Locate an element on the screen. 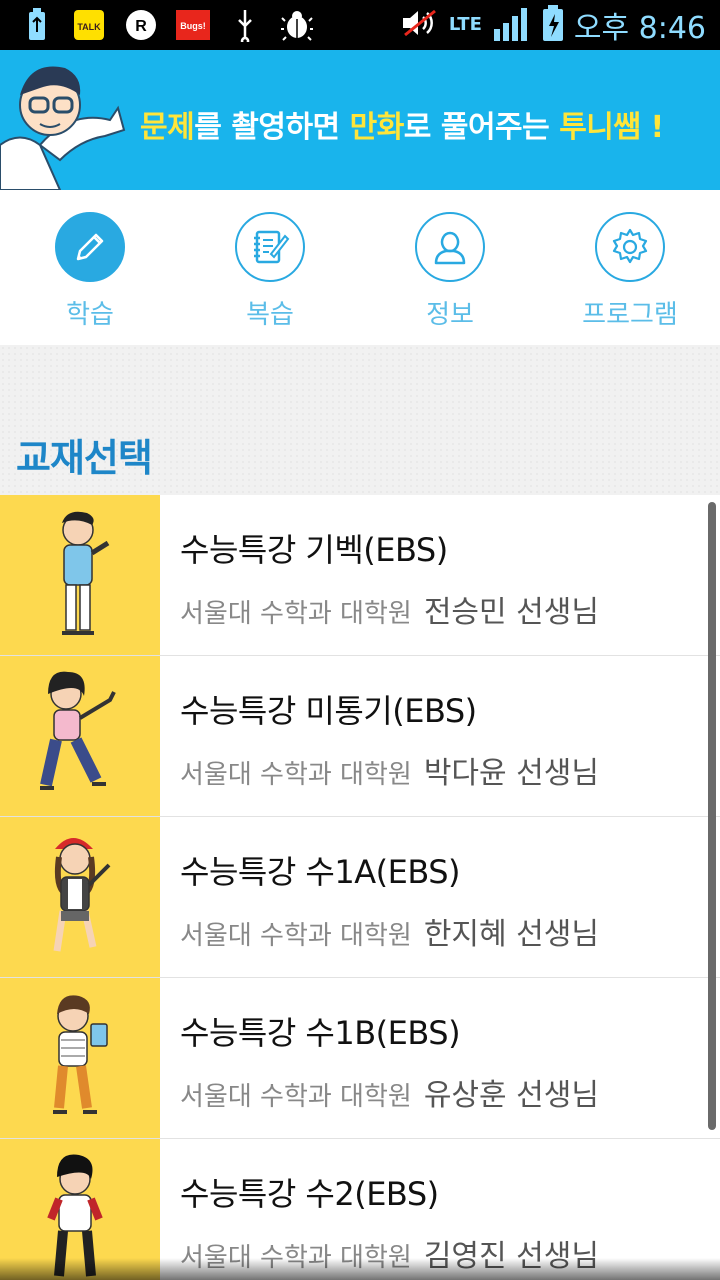  section-header: 교재선택 is located at coordinates (360, 420).